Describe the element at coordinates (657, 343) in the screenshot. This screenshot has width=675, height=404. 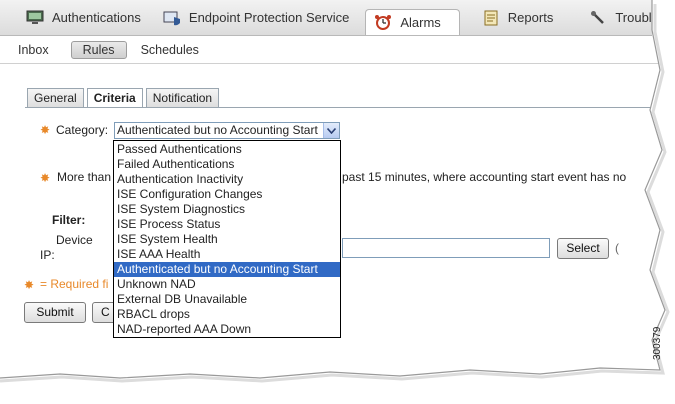
I see `figure-number: 300379` at that location.